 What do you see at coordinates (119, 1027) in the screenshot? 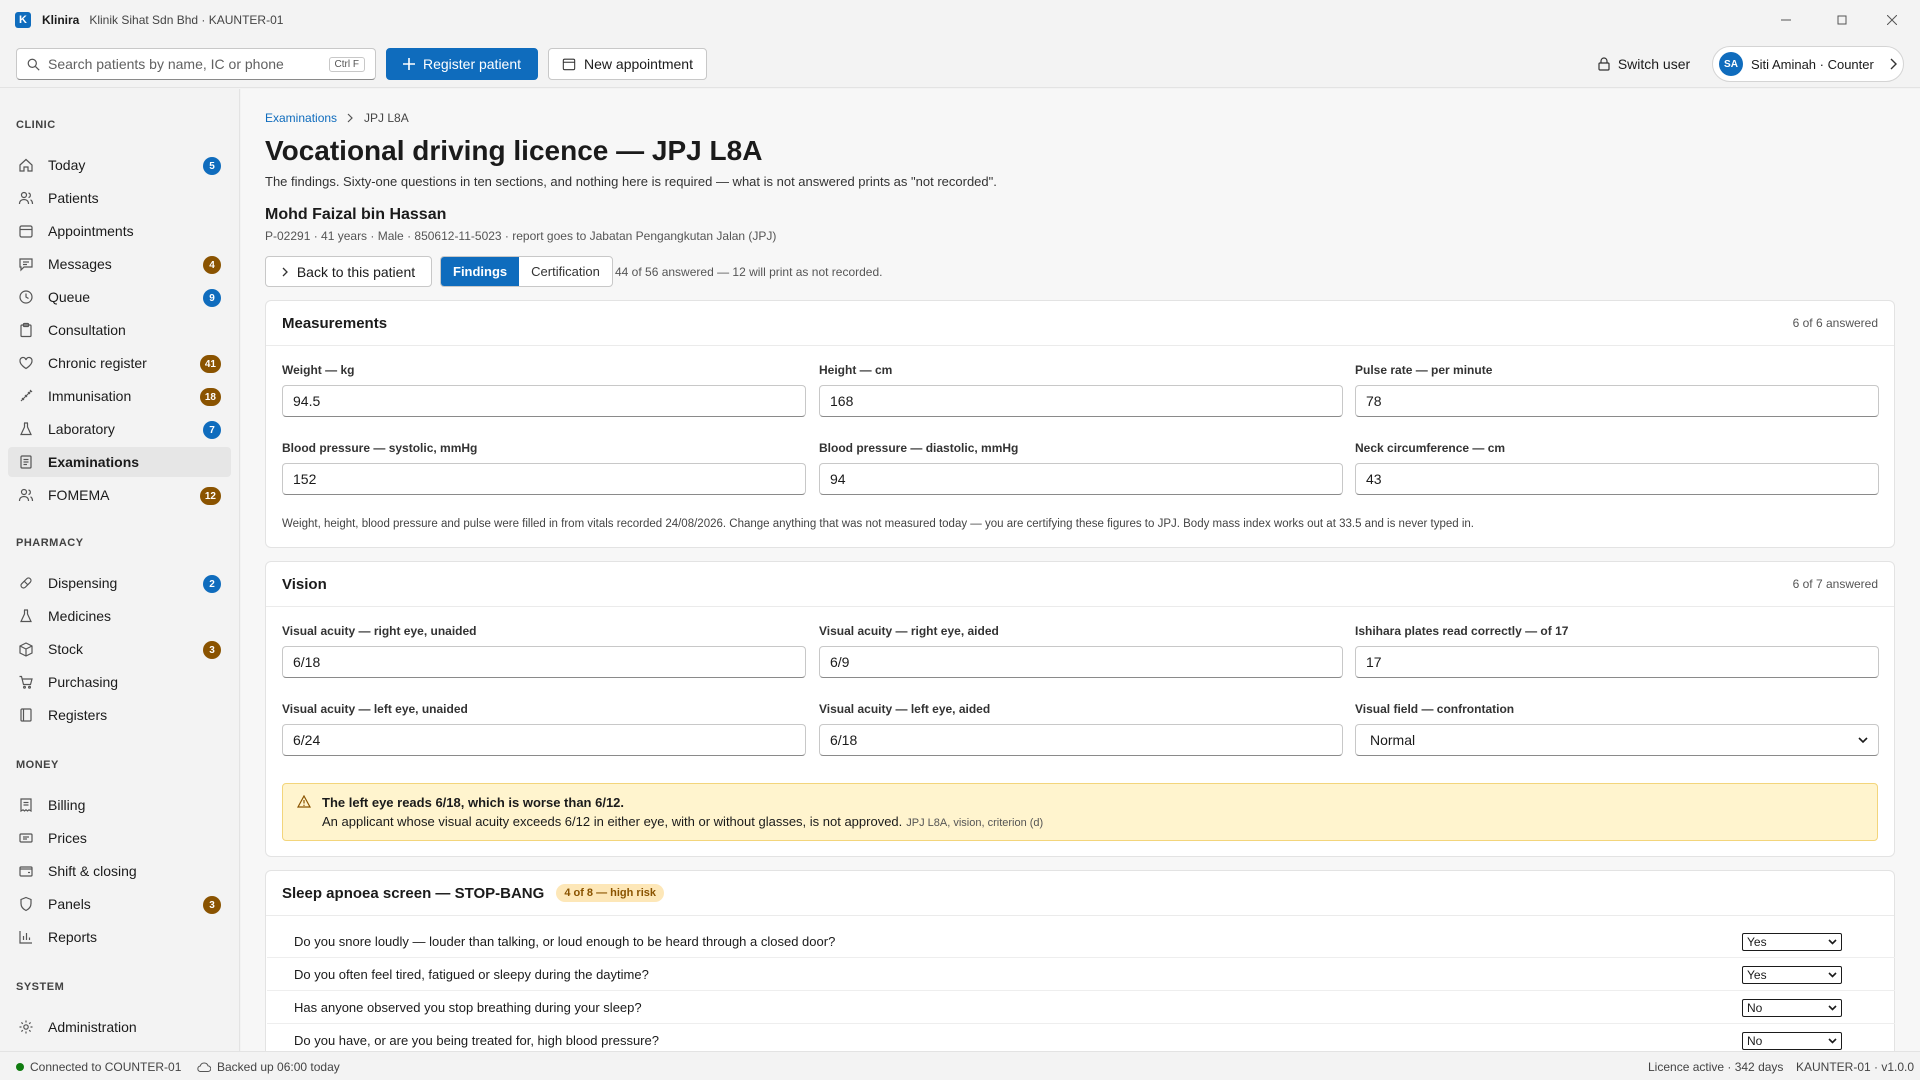
I see `sidebar-item-administration: Administration` at bounding box center [119, 1027].